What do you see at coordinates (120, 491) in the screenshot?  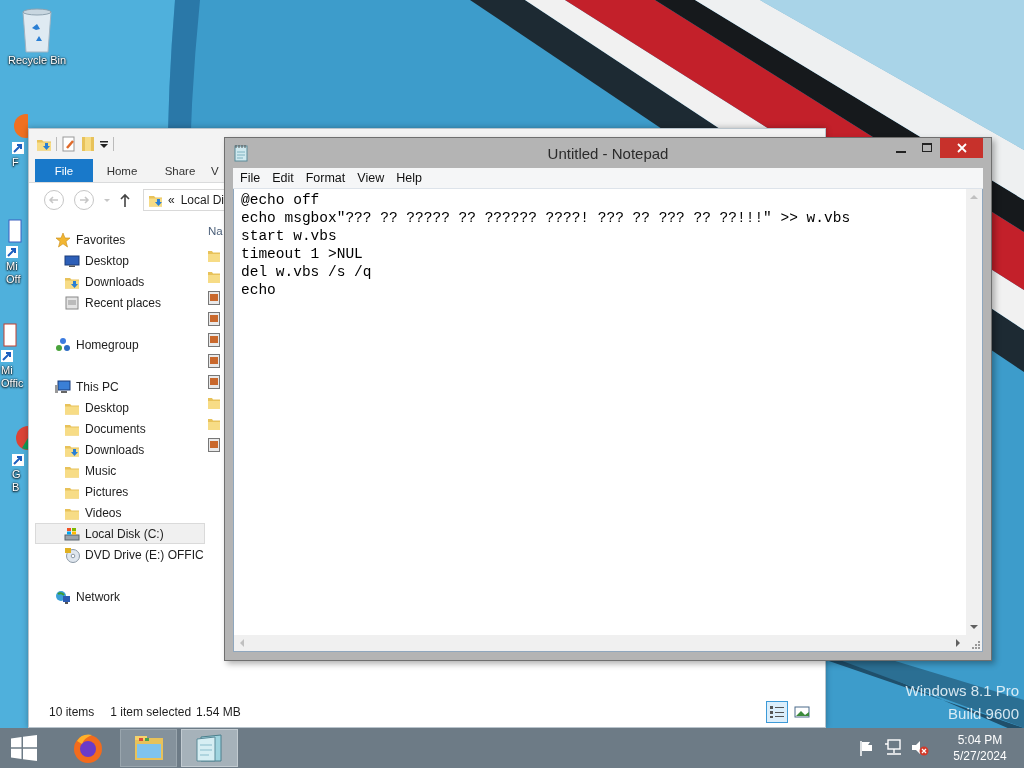 I see `nav-item: Pictures` at bounding box center [120, 491].